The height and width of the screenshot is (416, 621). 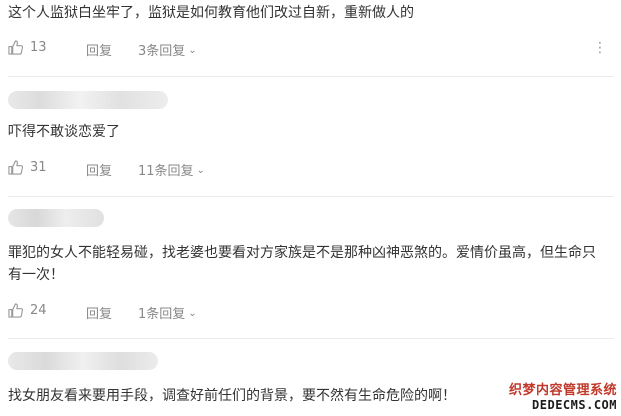 What do you see at coordinates (64, 132) in the screenshot?
I see `comment-text: 吓得不敢谈恋爱了` at bounding box center [64, 132].